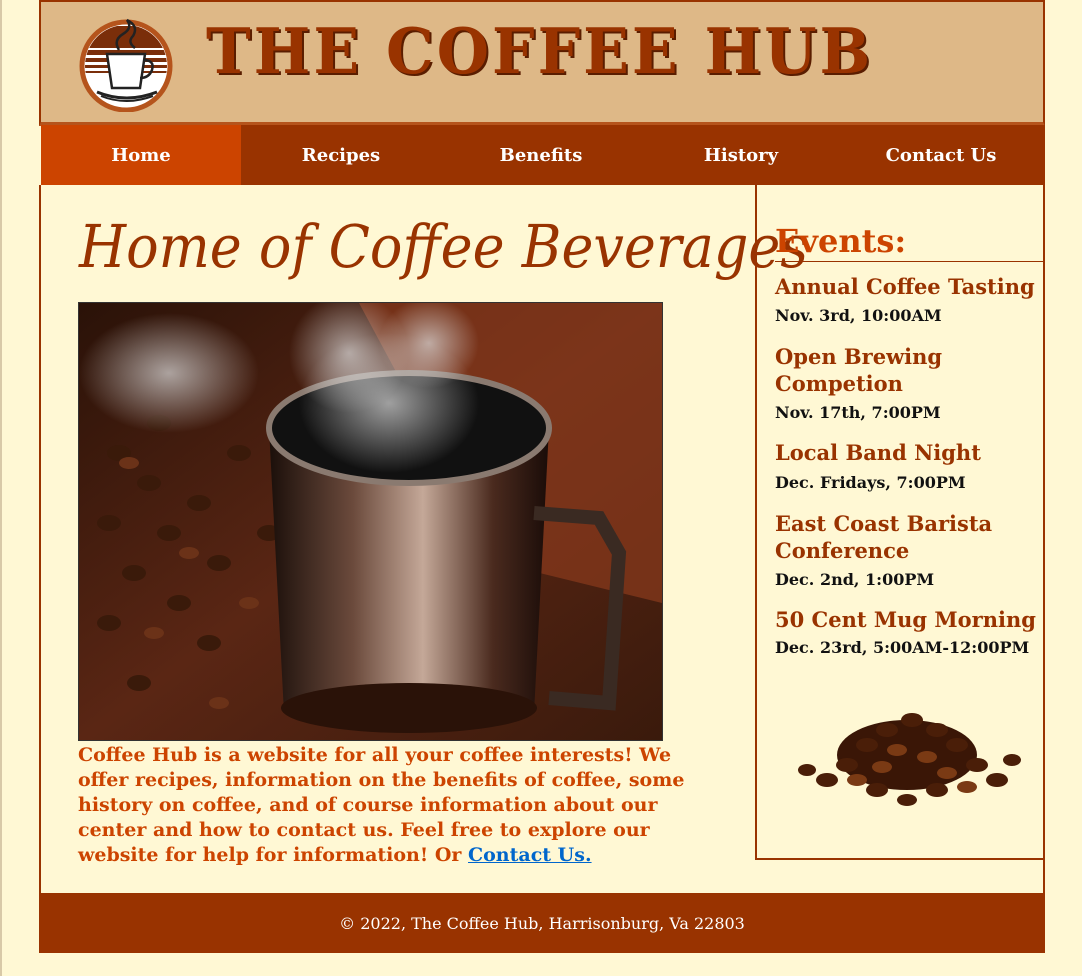  What do you see at coordinates (126, 65) in the screenshot?
I see `coffee-cup-logo-icon` at bounding box center [126, 65].